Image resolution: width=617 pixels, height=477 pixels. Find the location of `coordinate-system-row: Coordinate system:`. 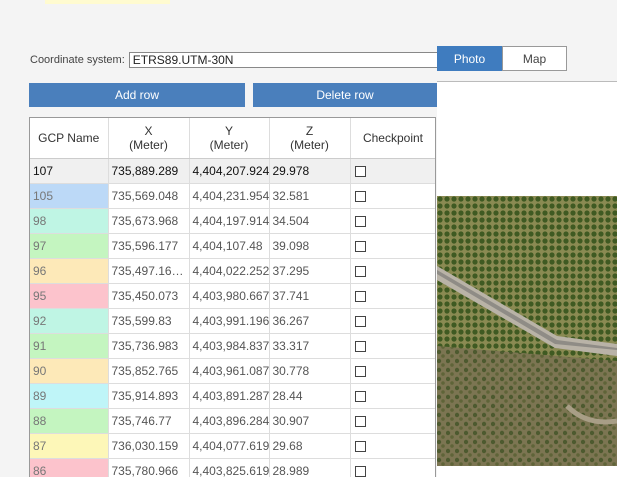

coordinate-system-row: Coordinate system: is located at coordinates (236, 60).